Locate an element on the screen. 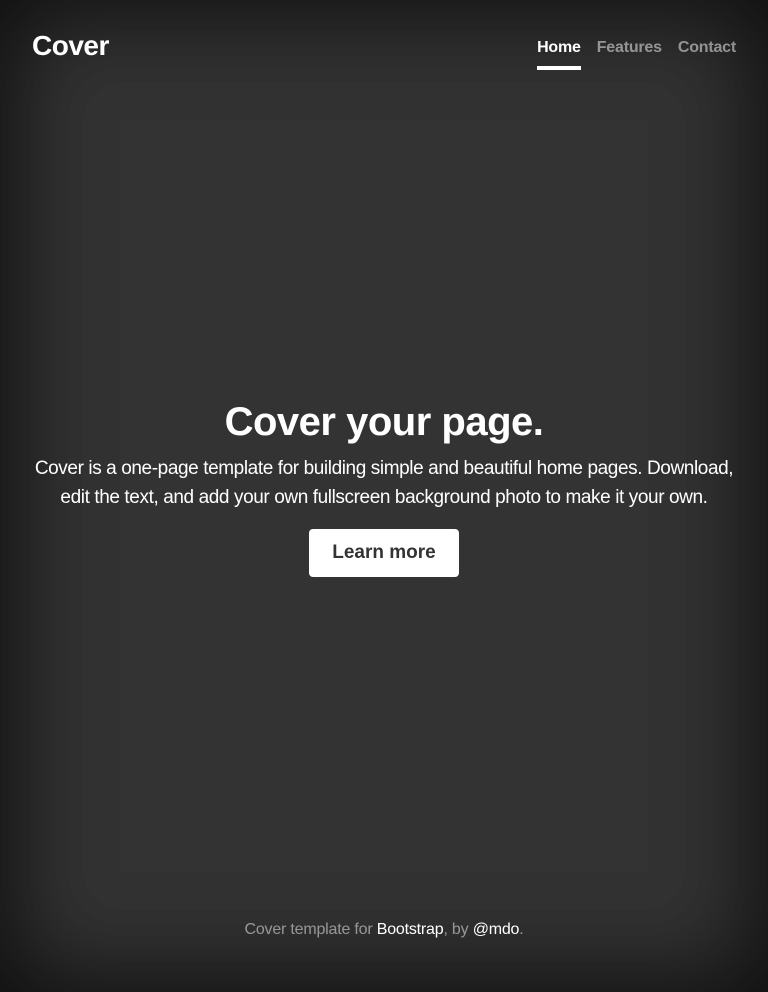  mdo-link: @mdo is located at coordinates (496, 929).